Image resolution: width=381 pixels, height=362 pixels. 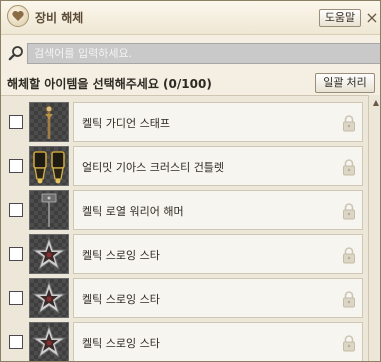 What do you see at coordinates (109, 84) in the screenshot?
I see `selection-instruction: 해체할 아이템을 선택해주세요 (0/100)` at bounding box center [109, 84].